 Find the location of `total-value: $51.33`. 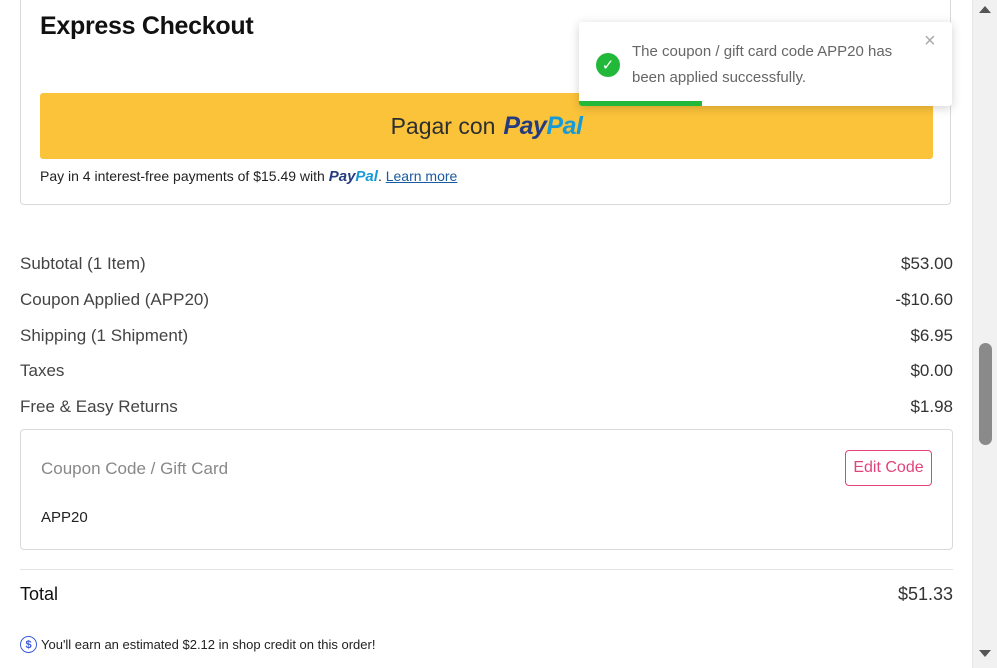

total-value: $51.33 is located at coordinates (925, 594).